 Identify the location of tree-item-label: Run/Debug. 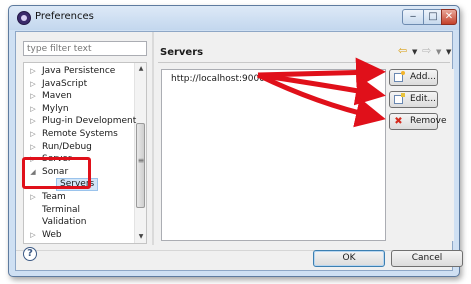
(67, 146).